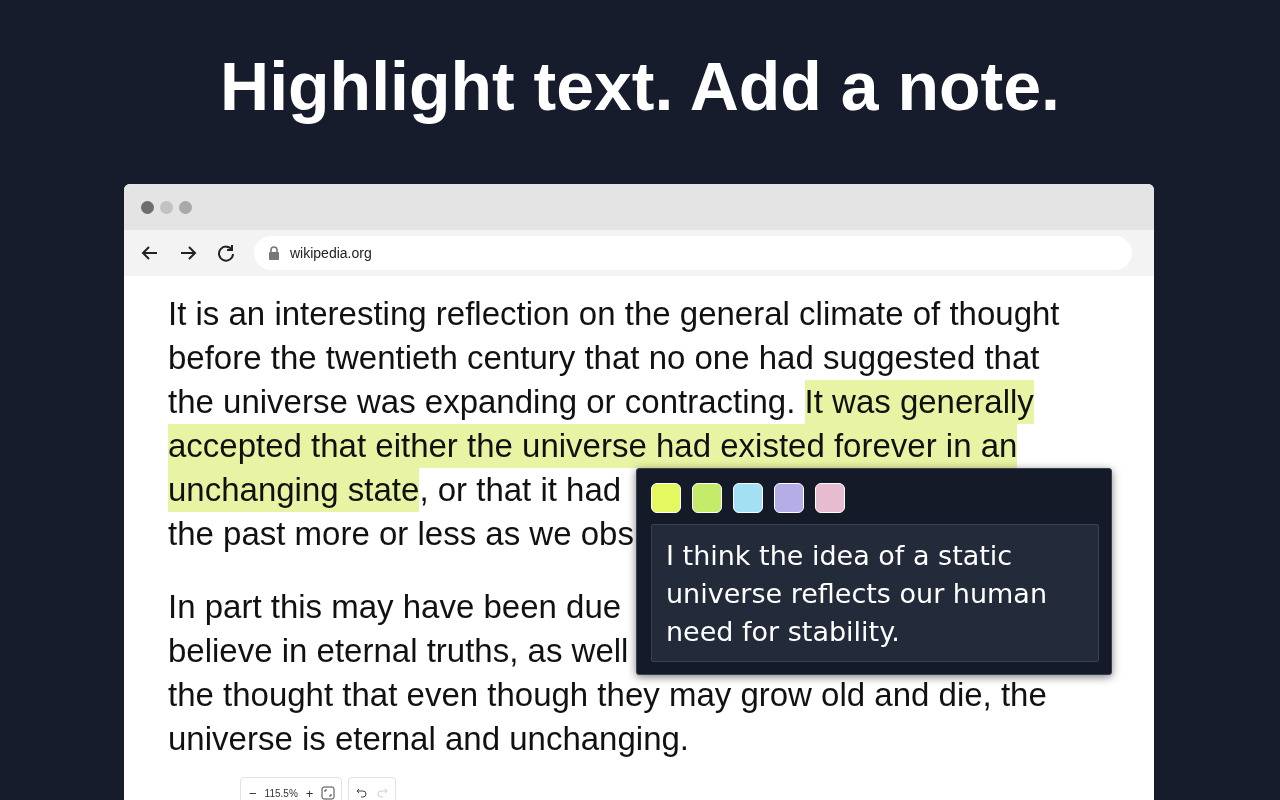 This screenshot has width=1280, height=800. Describe the element at coordinates (395, 607) in the screenshot. I see `body-text: In part this may have been due` at that location.